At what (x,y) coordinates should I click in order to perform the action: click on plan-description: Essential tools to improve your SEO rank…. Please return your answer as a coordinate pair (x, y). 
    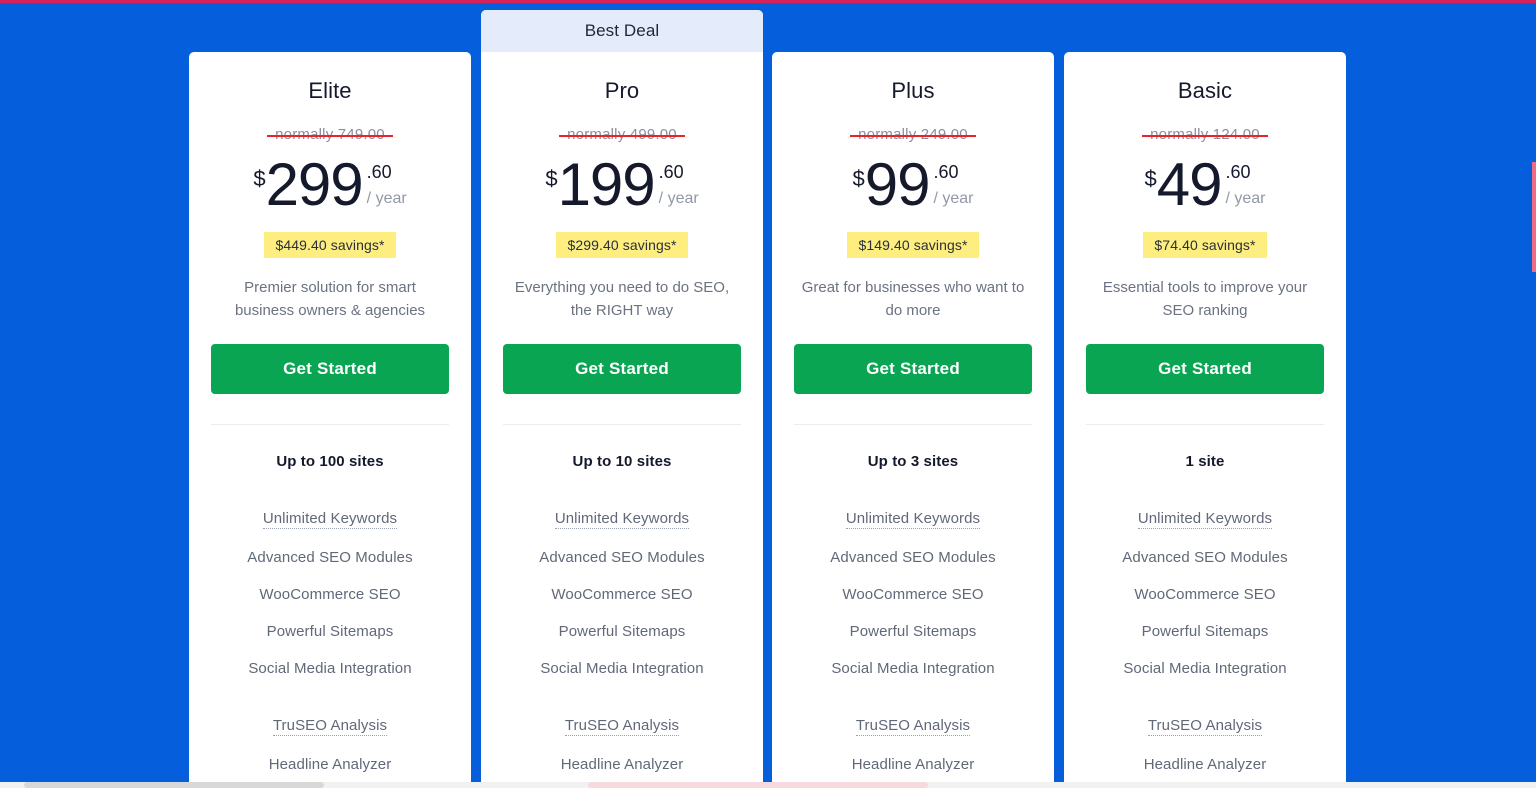
    Looking at the image, I should click on (1205, 299).